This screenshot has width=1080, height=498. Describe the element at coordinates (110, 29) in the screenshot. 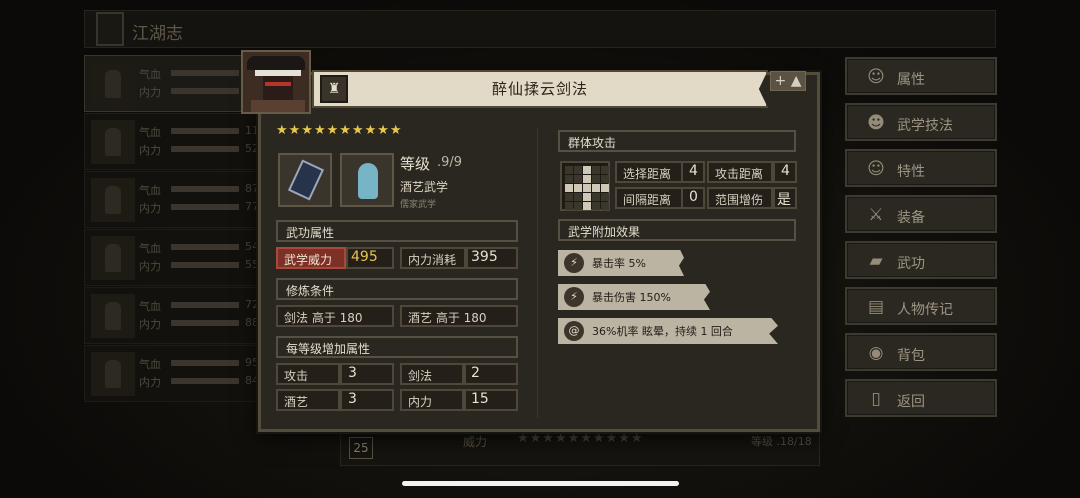

I see `journal-icon` at that location.